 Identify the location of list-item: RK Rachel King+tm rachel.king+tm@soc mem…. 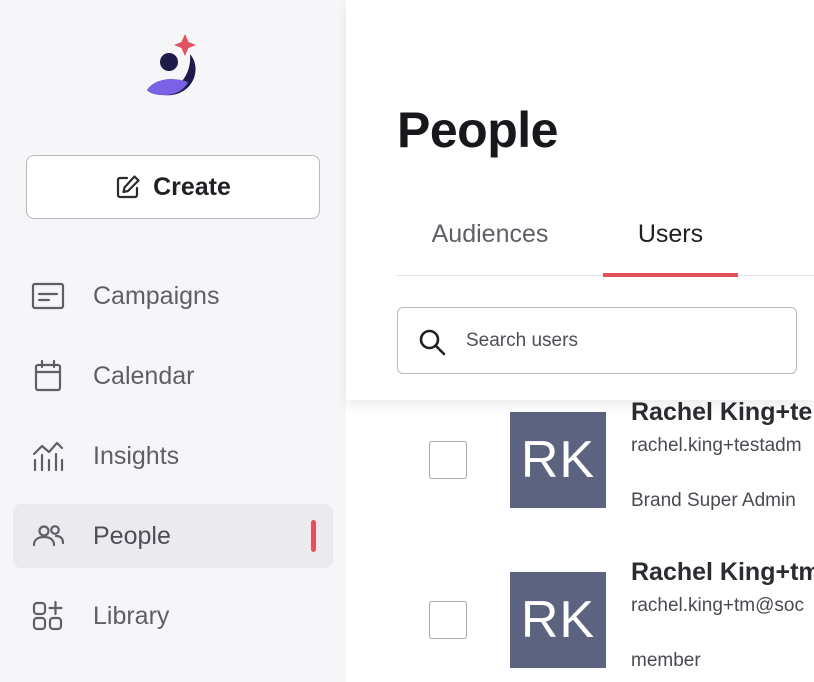
(580, 617).